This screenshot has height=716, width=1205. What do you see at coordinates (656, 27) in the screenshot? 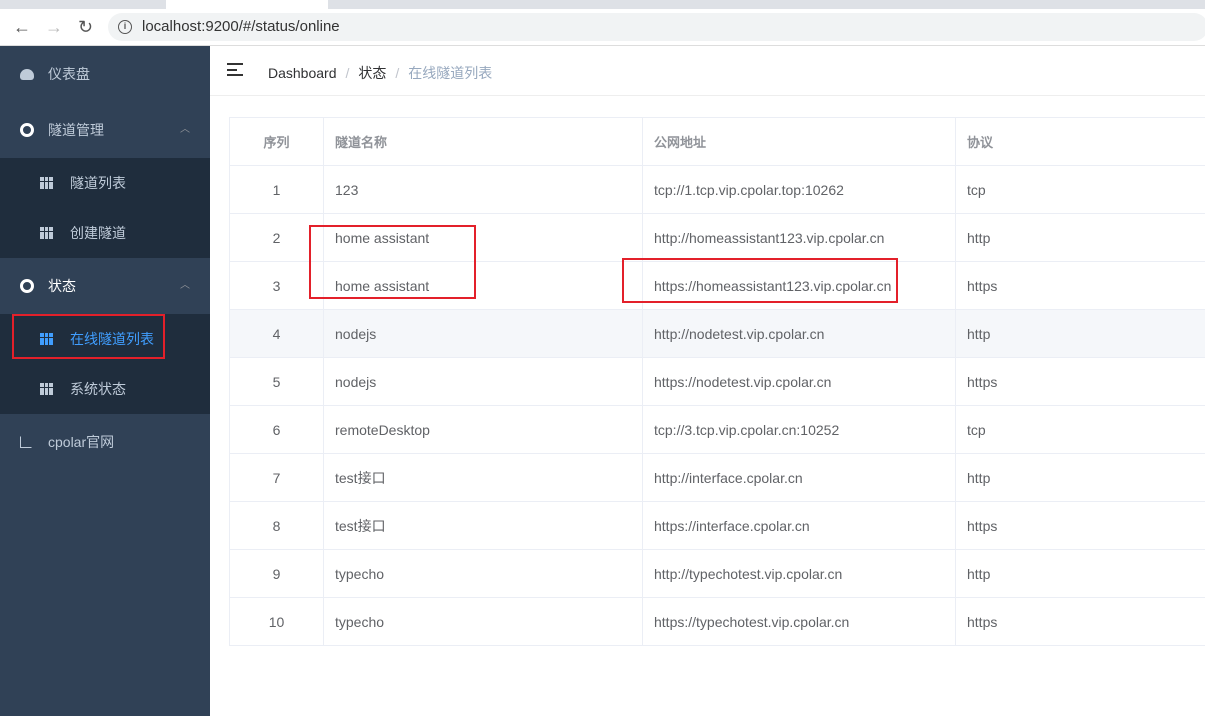
I see `address-bar: i localhost:9200/#/status/online` at bounding box center [656, 27].